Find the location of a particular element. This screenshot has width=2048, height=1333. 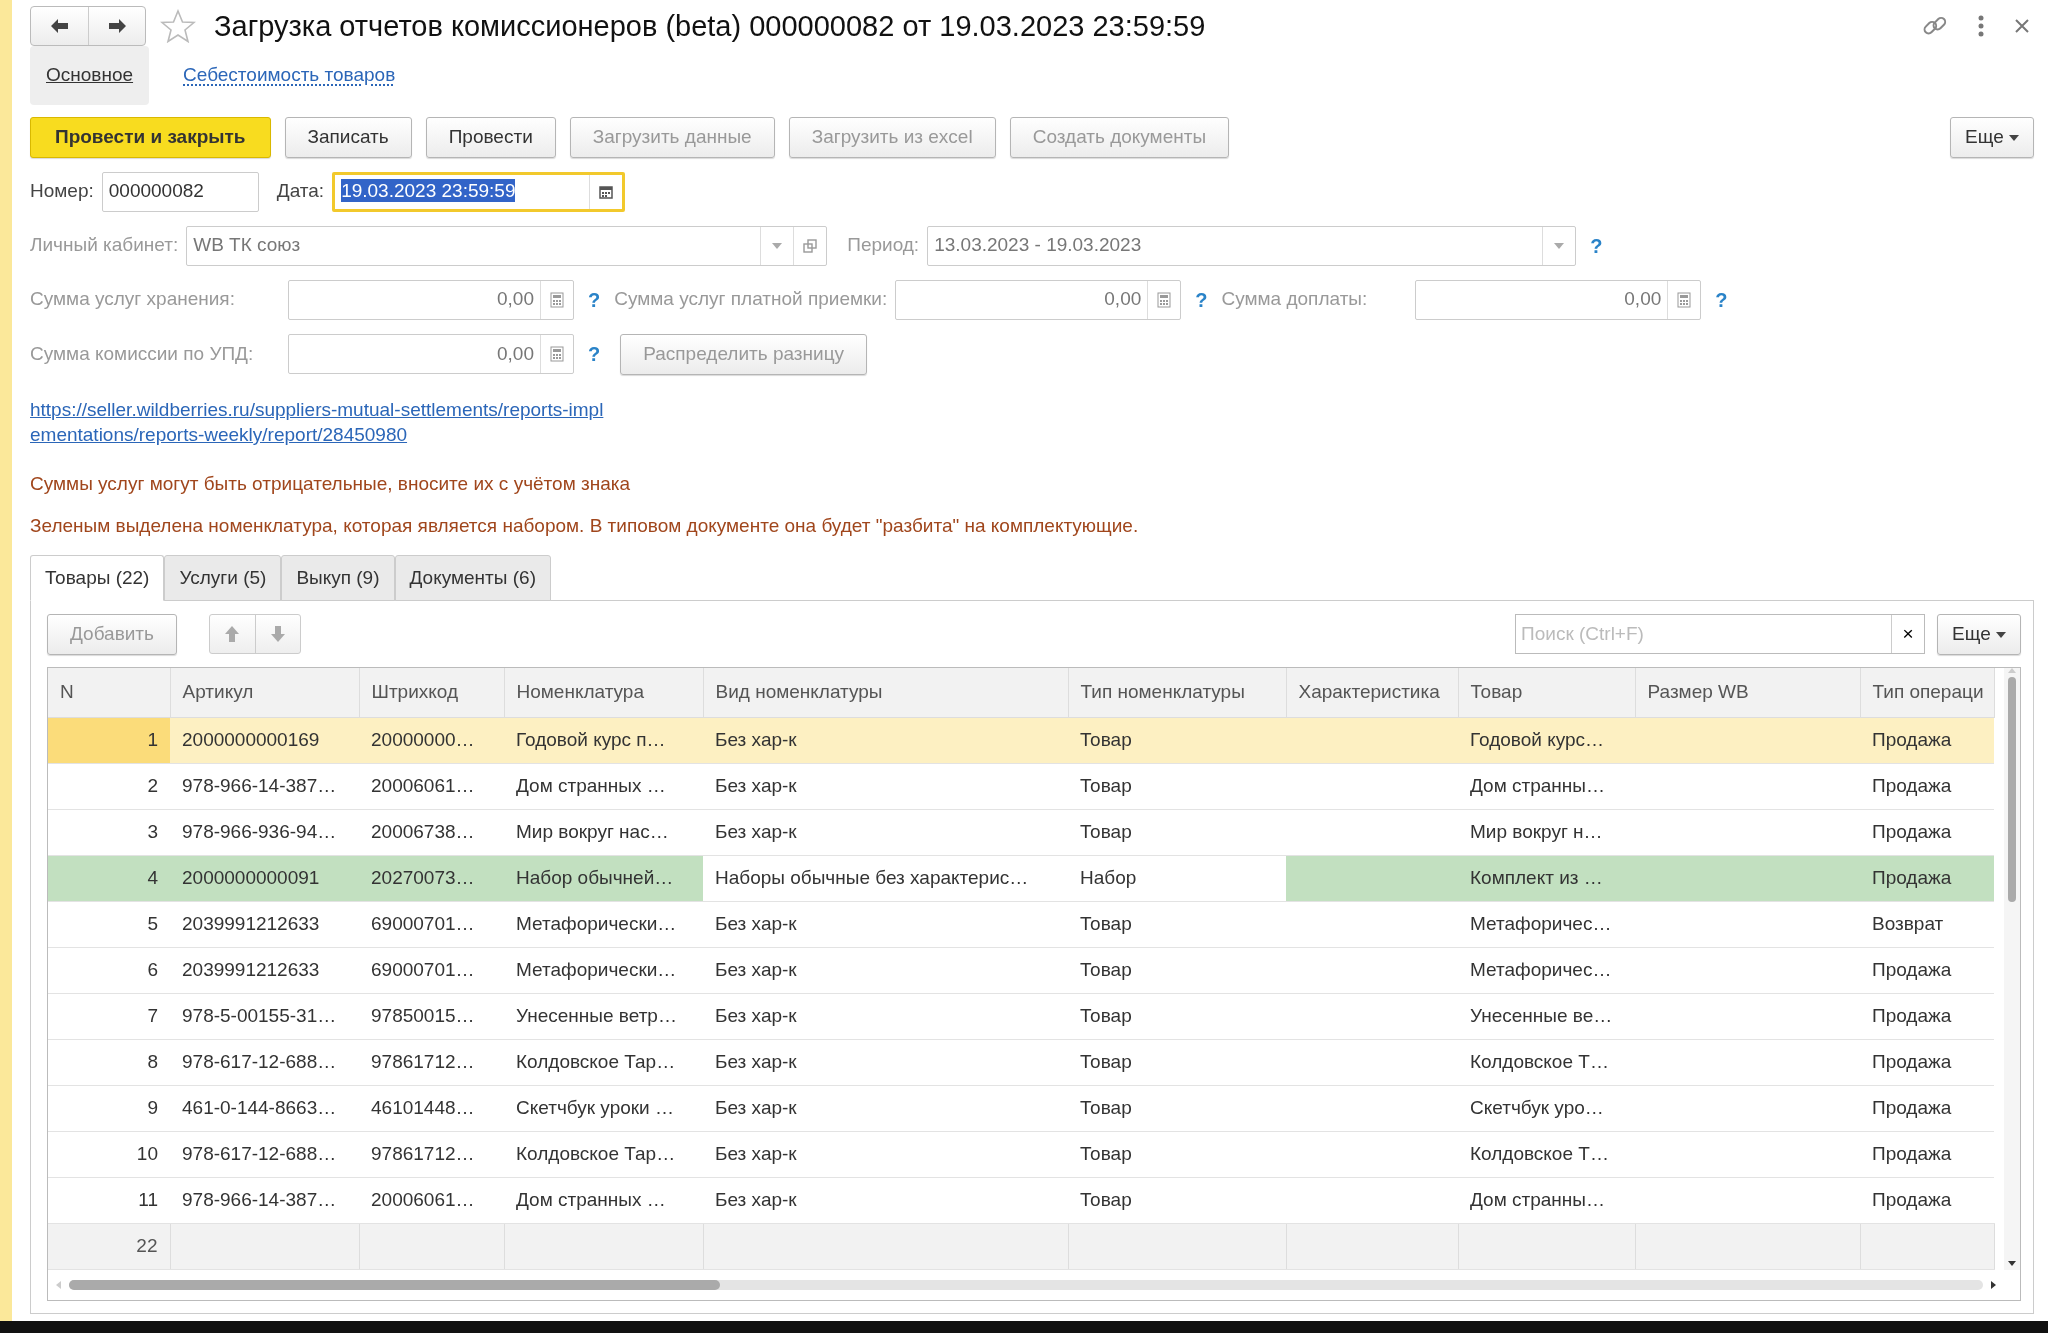

open-icon is located at coordinates (810, 245).